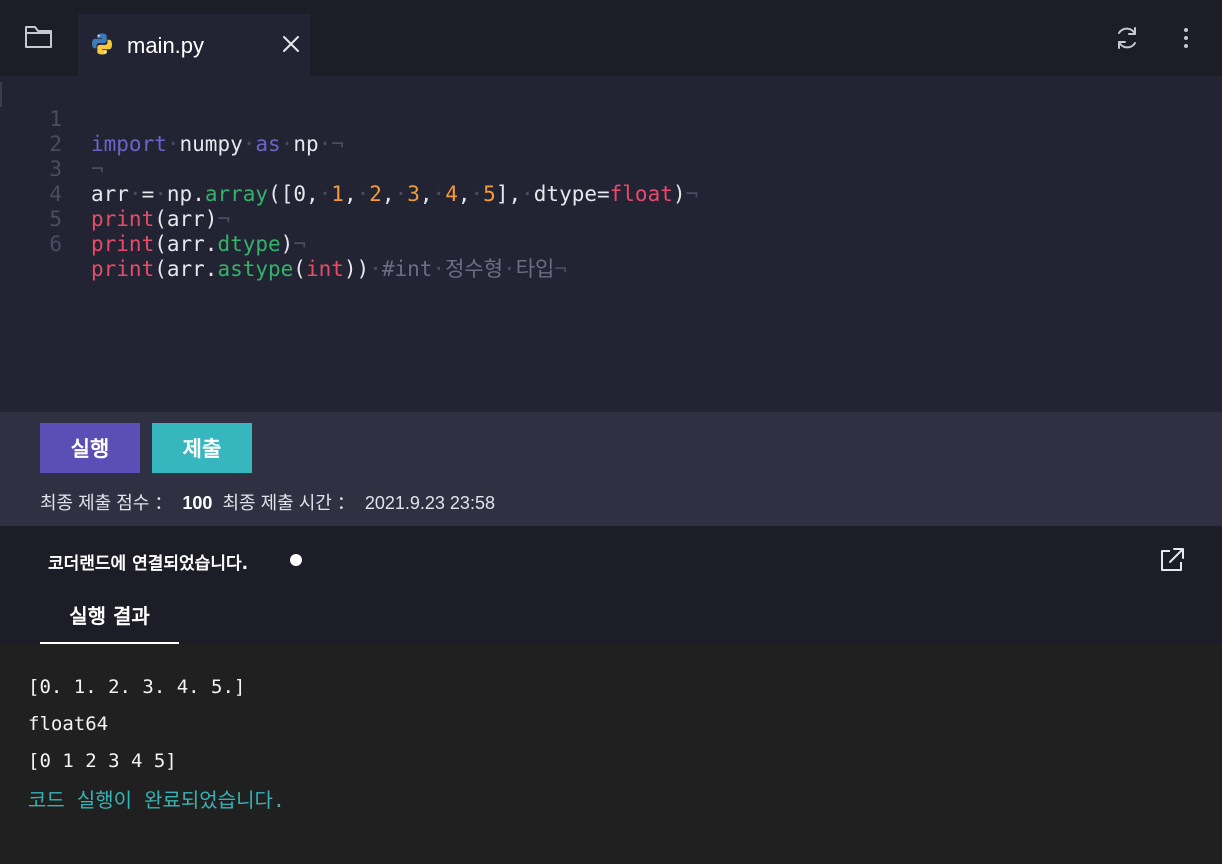 Image resolution: width=1222 pixels, height=864 pixels. What do you see at coordinates (109, 616) in the screenshot?
I see `tab-run-result-label: 실행 결과` at bounding box center [109, 616].